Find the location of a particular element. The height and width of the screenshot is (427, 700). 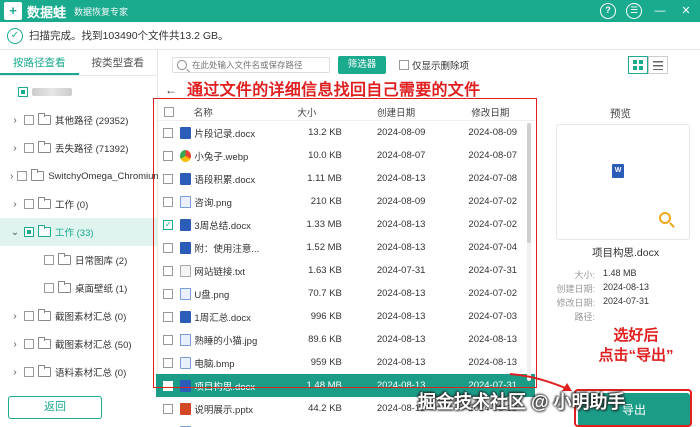

tab-by-path: 按路径查看 is located at coordinates (39, 62).